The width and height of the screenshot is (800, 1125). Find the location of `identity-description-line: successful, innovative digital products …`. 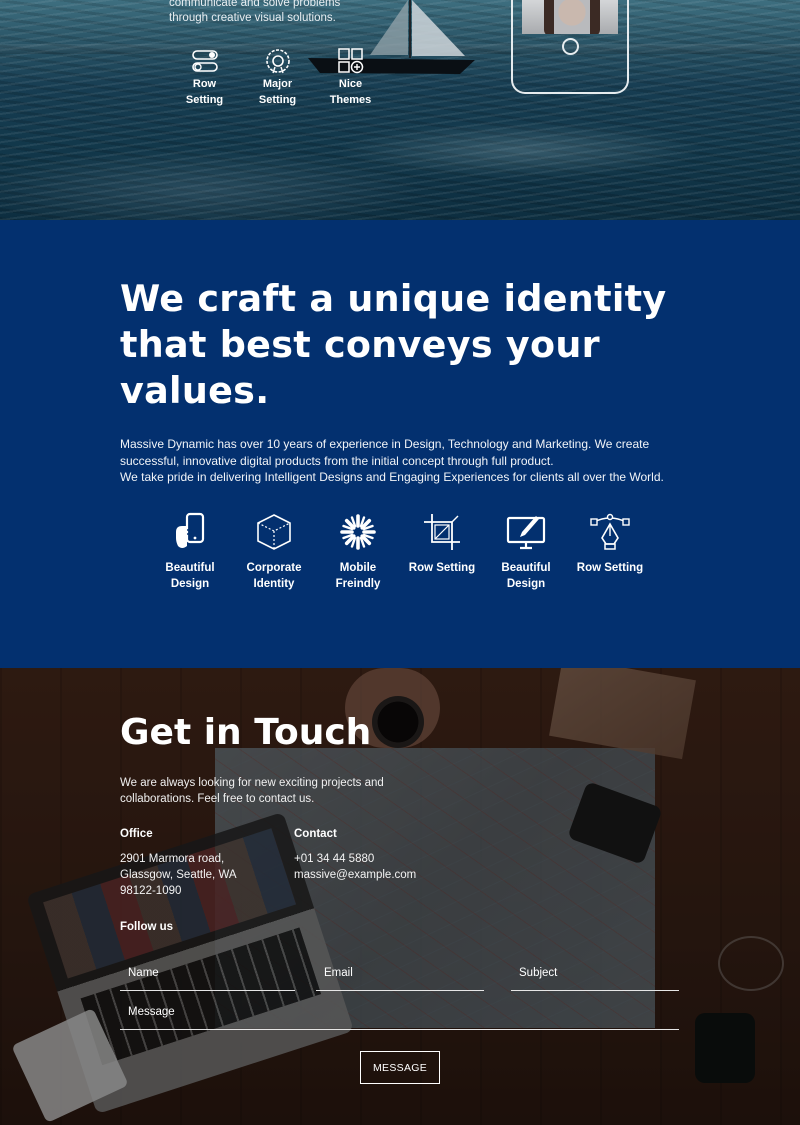

identity-description-line: successful, innovative digital products … is located at coordinates (337, 460).